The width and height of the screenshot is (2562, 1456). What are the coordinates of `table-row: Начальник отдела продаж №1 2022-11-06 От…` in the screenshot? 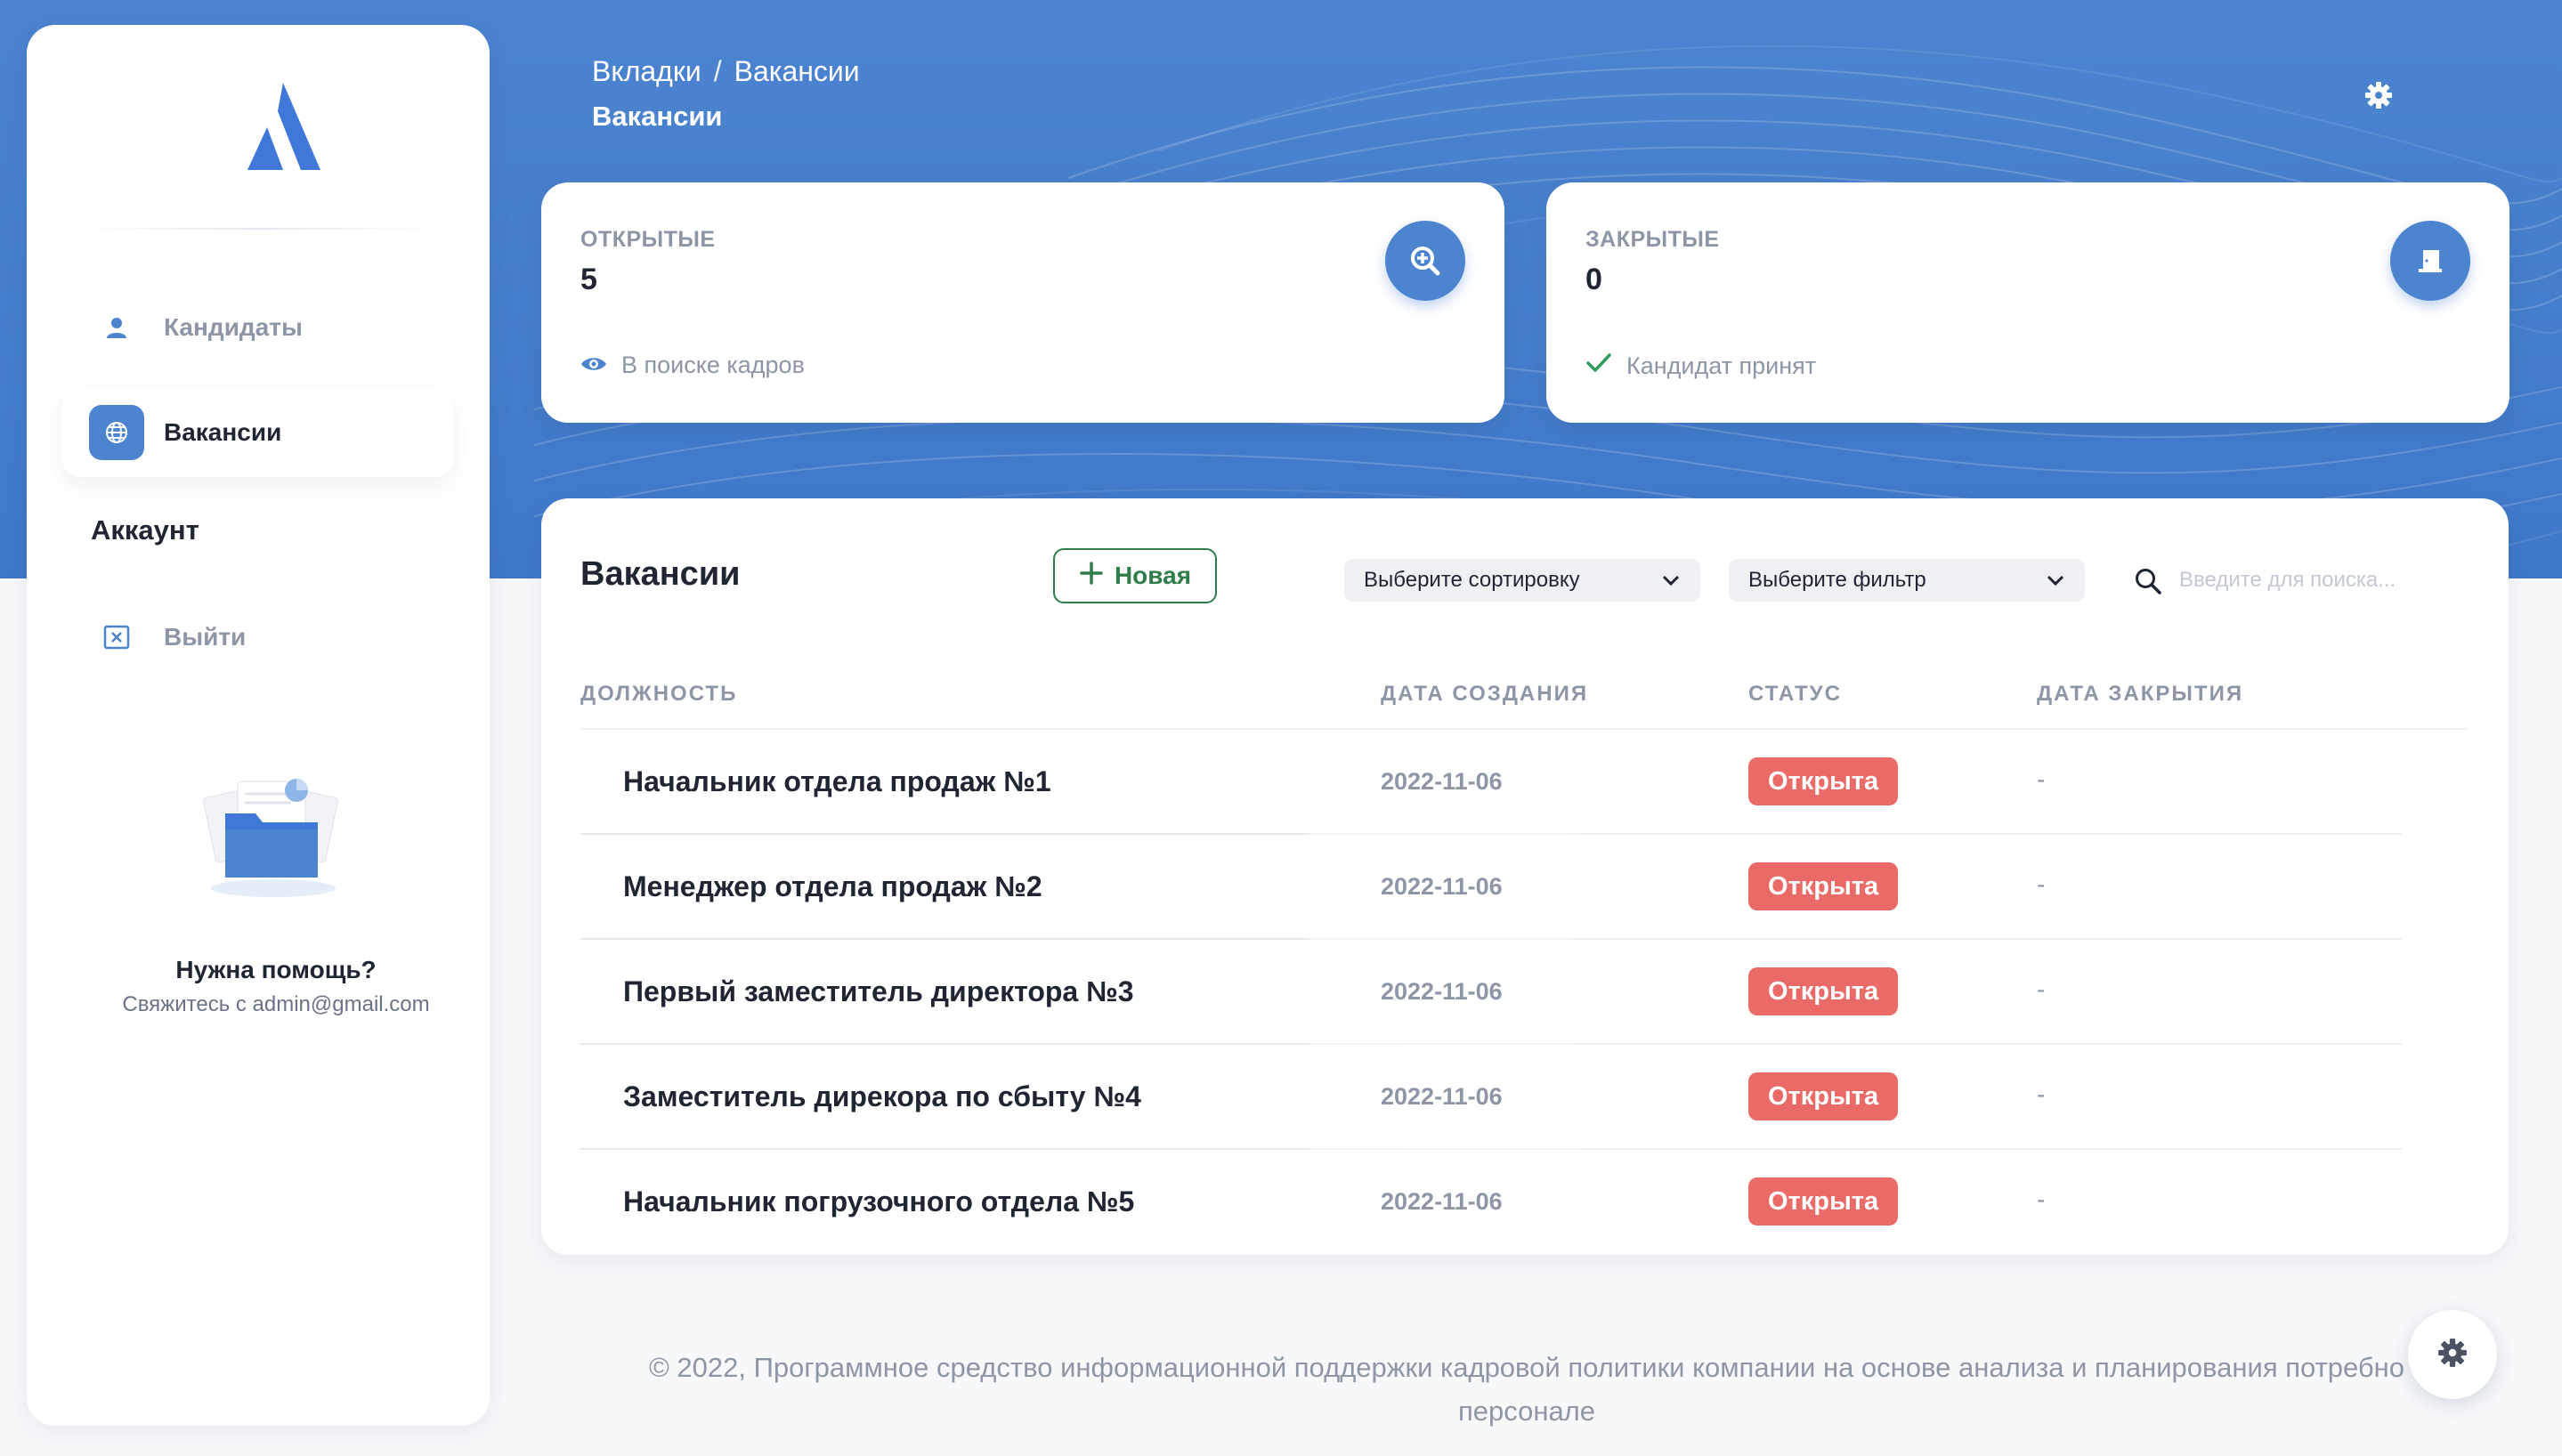 It's located at (1525, 782).